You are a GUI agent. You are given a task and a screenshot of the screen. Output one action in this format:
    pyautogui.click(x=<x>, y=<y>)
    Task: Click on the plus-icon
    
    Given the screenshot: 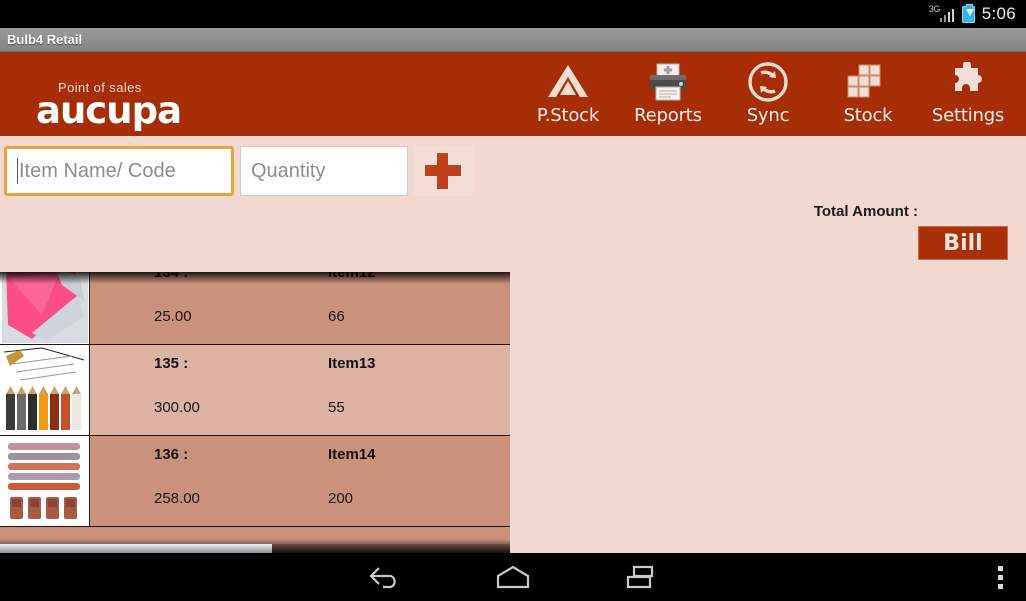 What is the action you would take?
    pyautogui.click(x=443, y=171)
    